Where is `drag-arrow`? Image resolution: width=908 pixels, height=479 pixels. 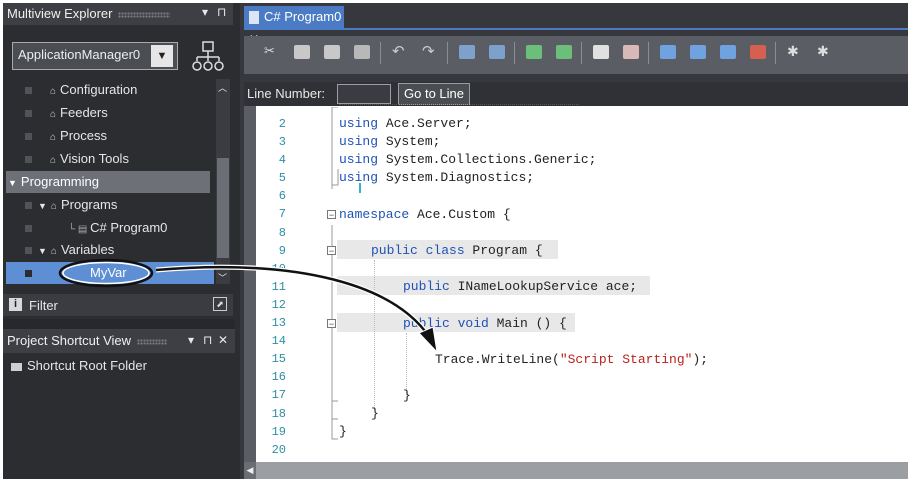 drag-arrow is located at coordinates (296, 309).